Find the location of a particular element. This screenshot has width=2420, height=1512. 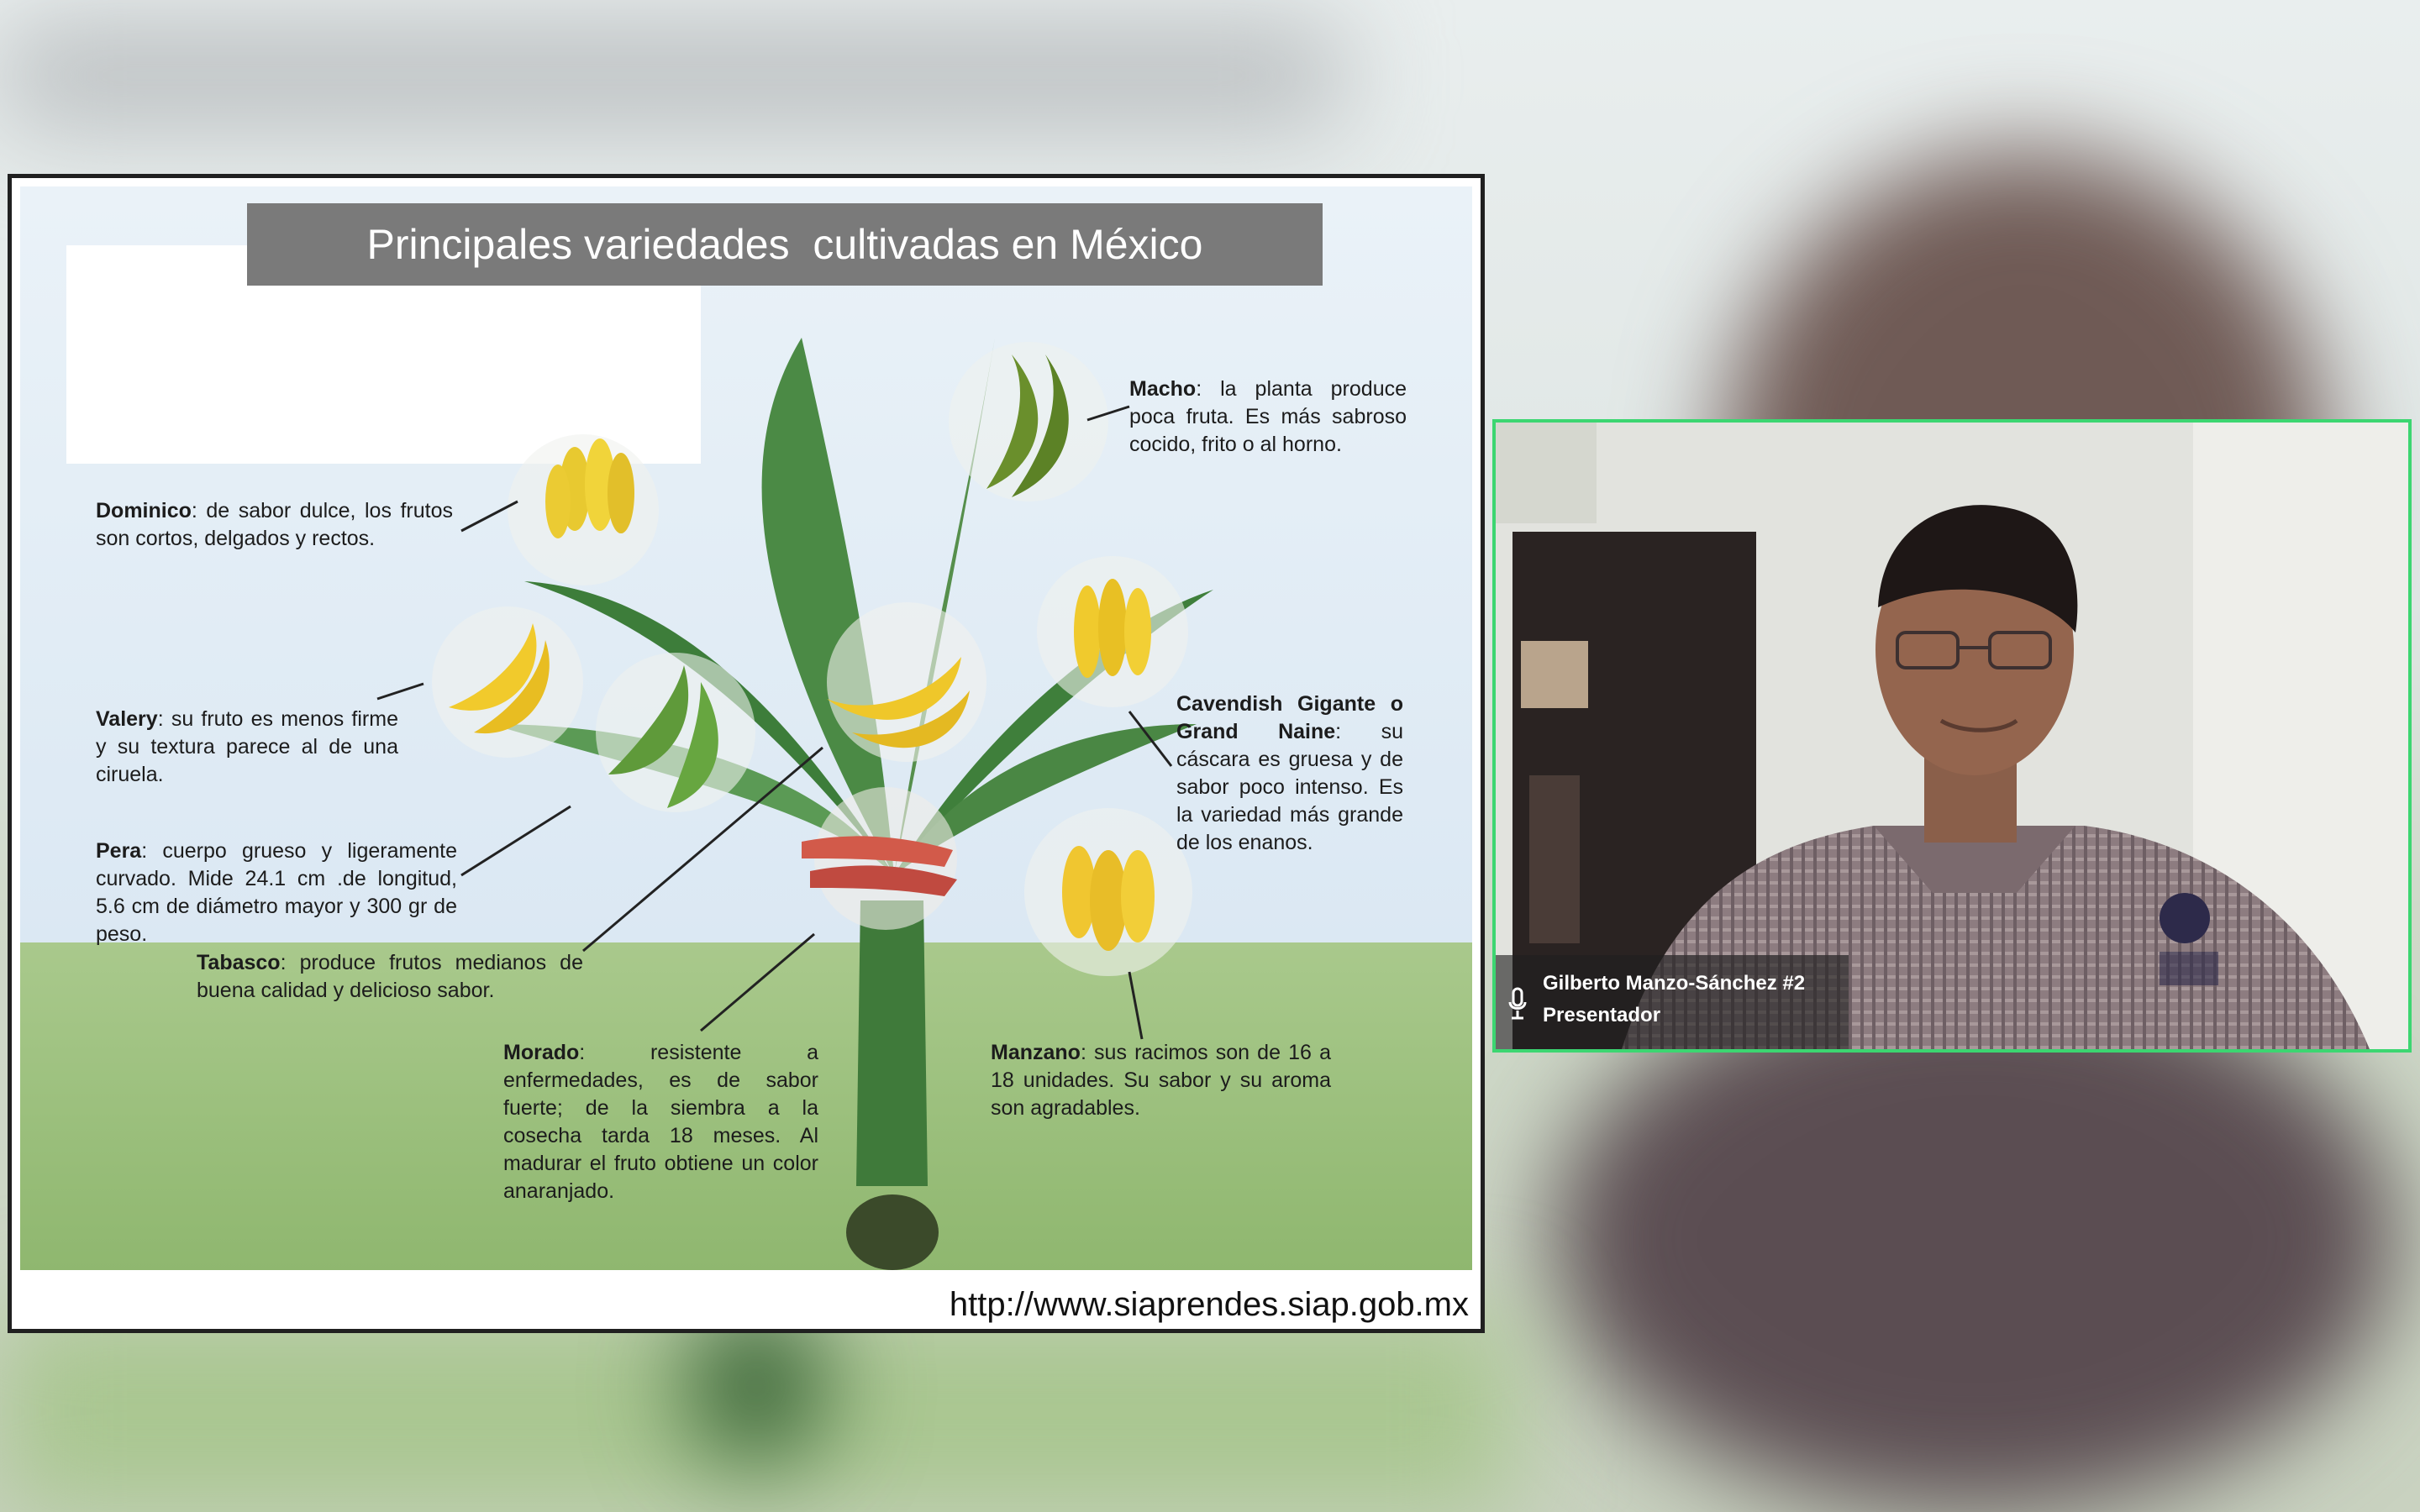

microphone-icon is located at coordinates (1517, 1003).